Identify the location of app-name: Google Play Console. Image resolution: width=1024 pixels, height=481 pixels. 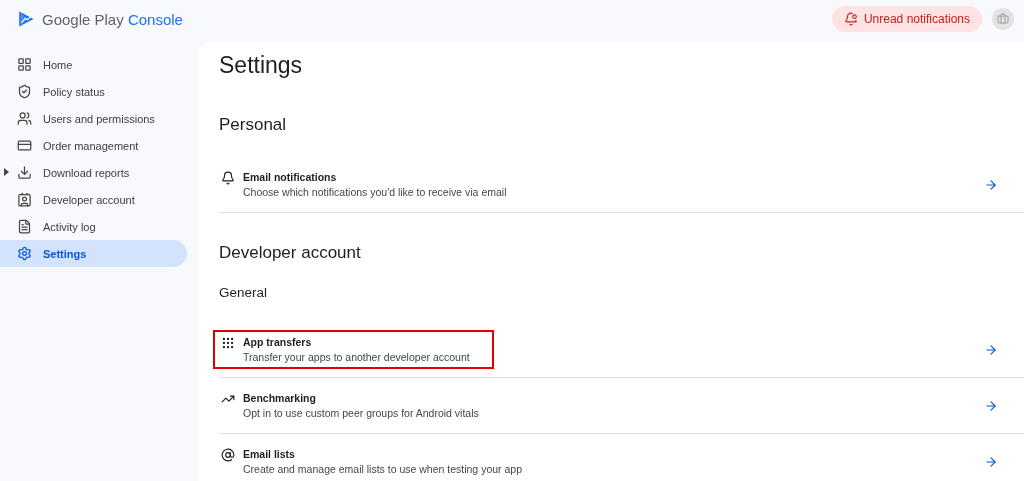
(112, 19).